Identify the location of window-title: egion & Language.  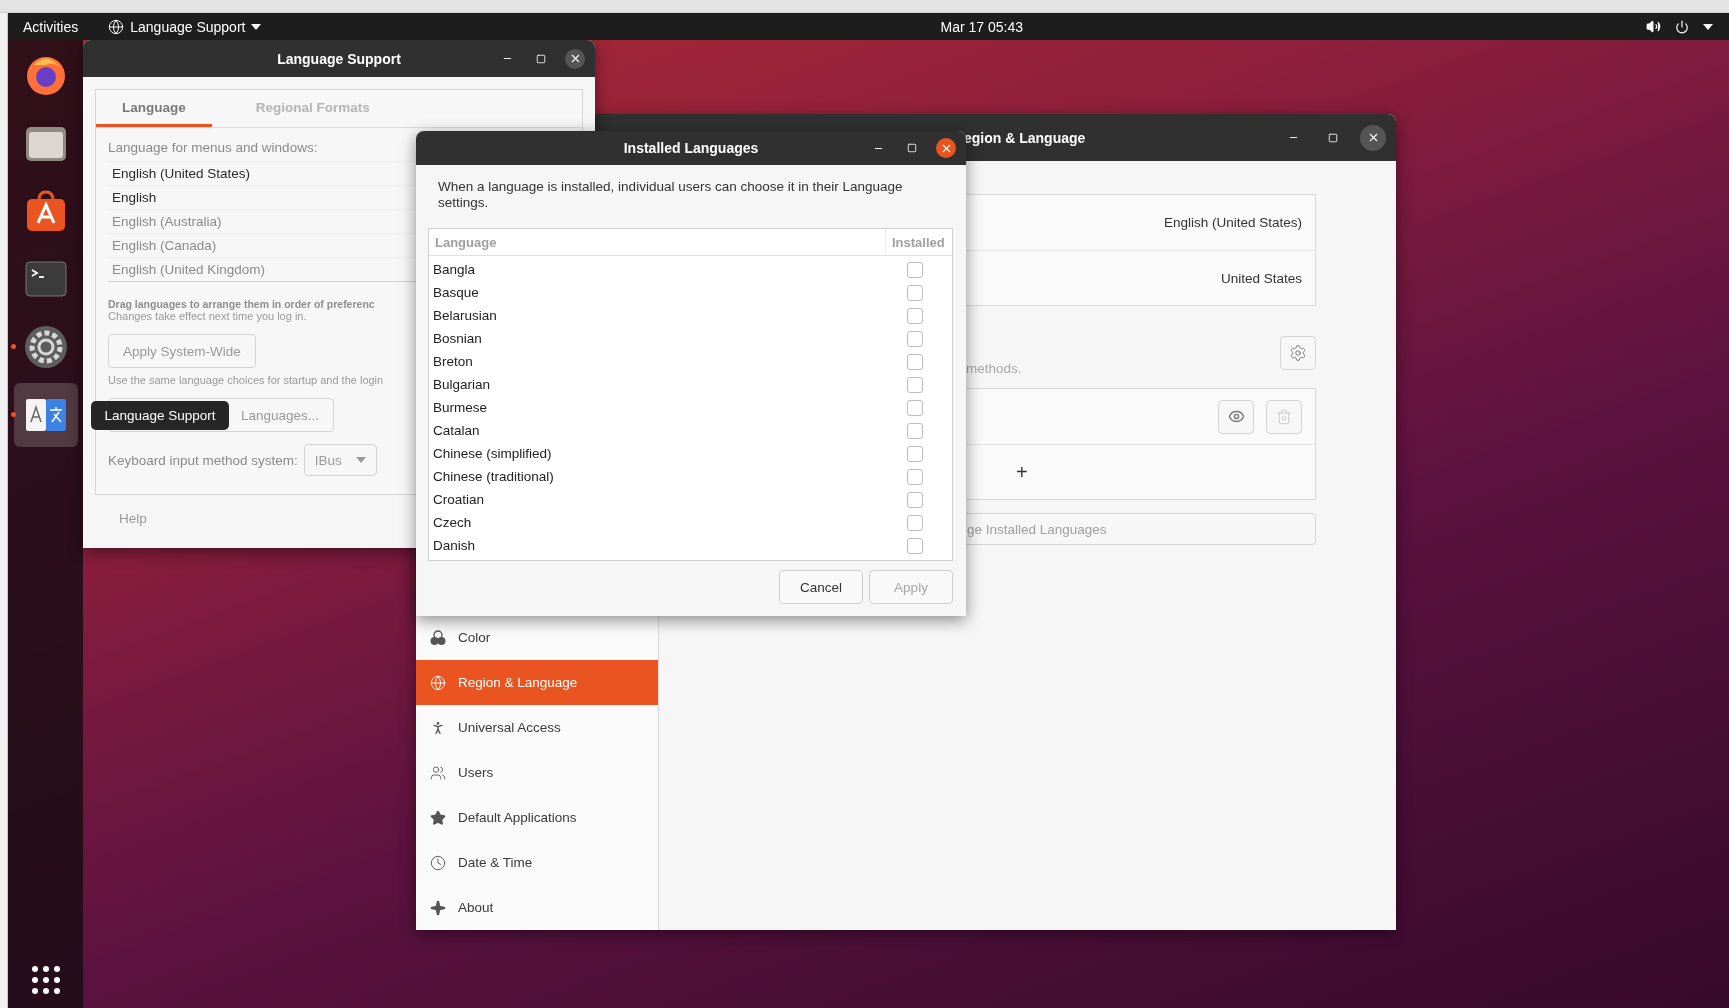
(1024, 137).